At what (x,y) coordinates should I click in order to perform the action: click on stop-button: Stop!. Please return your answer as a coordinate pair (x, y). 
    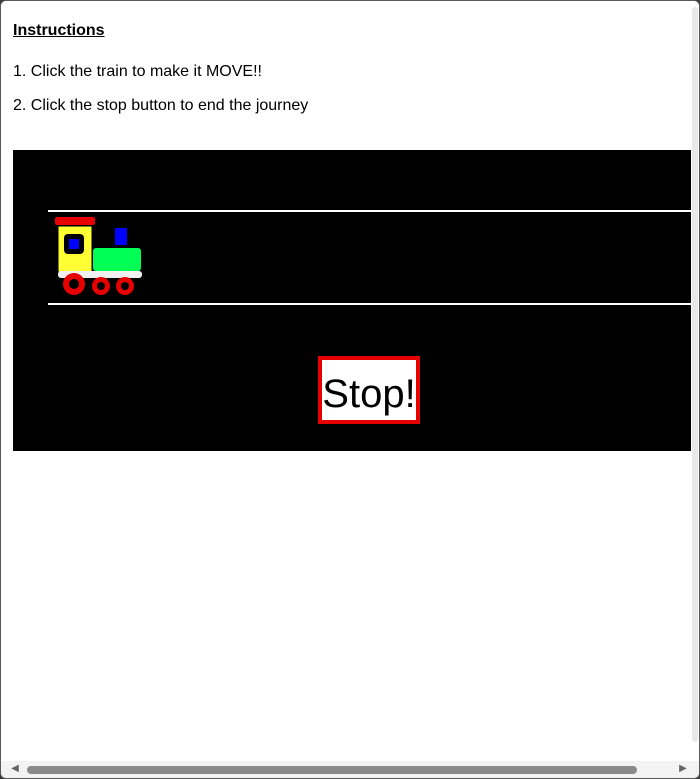
    Looking at the image, I should click on (369, 390).